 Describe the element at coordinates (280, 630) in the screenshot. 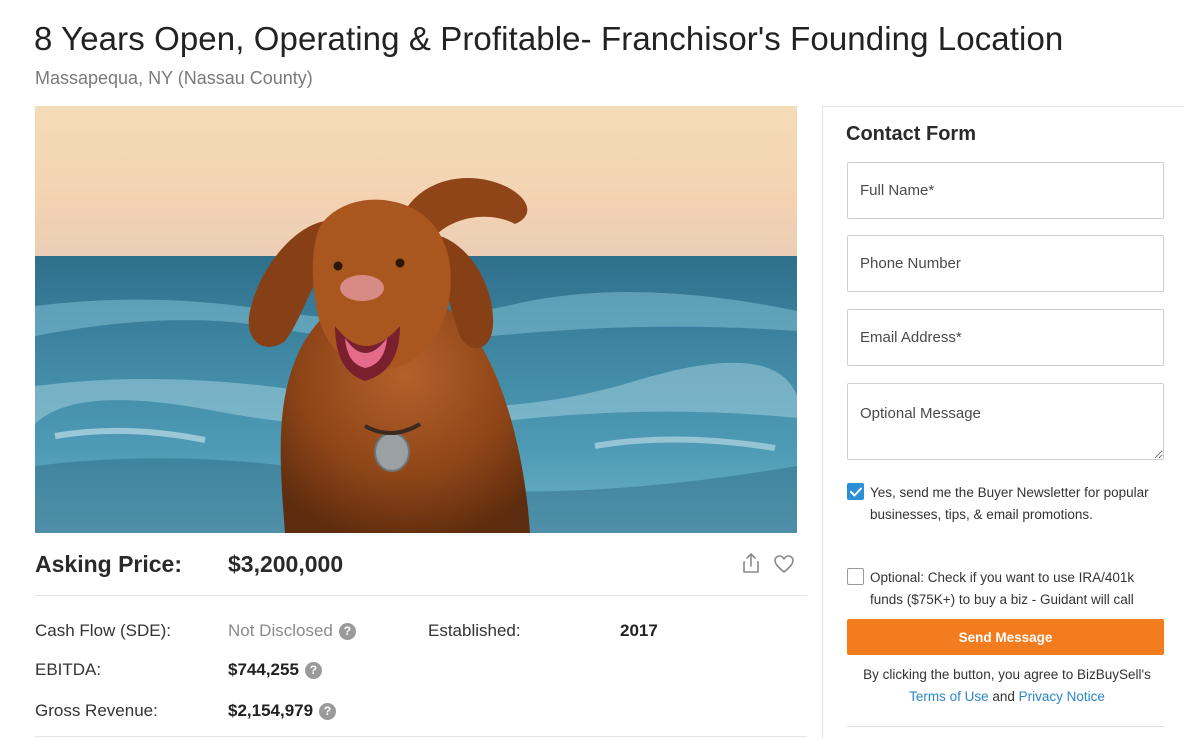

I see `cash-flow-text: Not Disclosed` at that location.